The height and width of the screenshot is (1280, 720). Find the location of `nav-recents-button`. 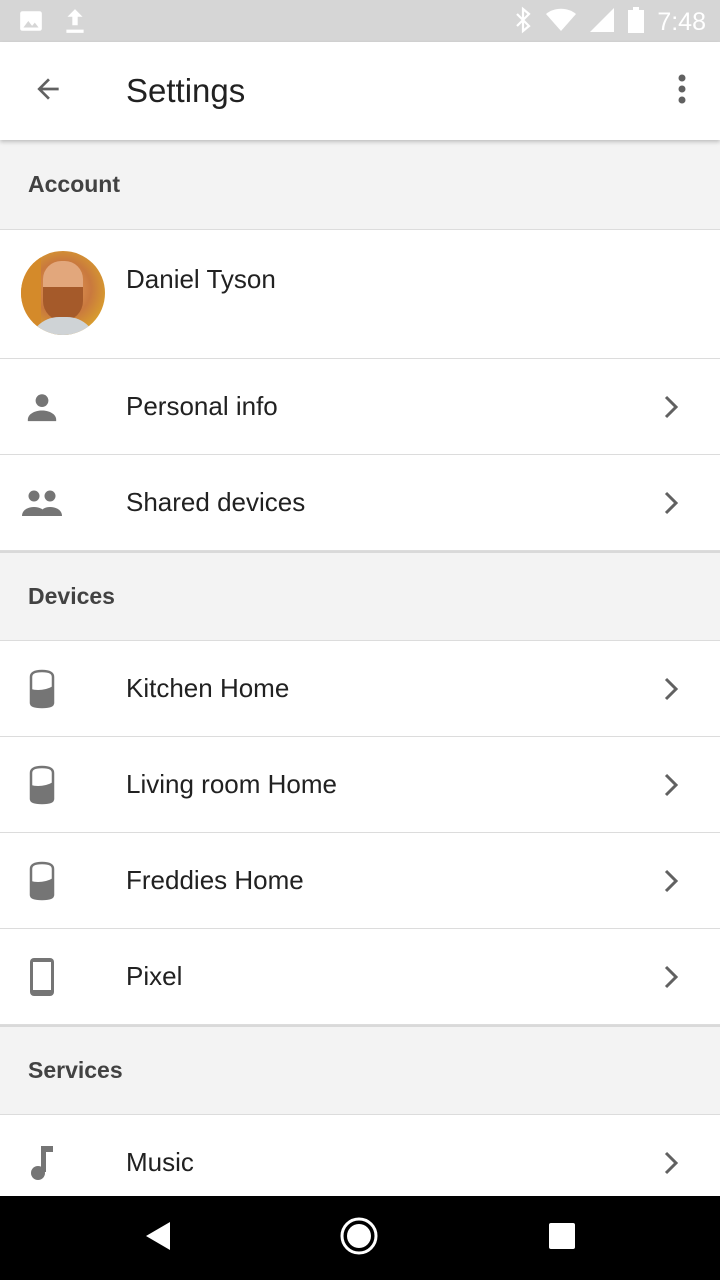

nav-recents-button is located at coordinates (562, 1238).